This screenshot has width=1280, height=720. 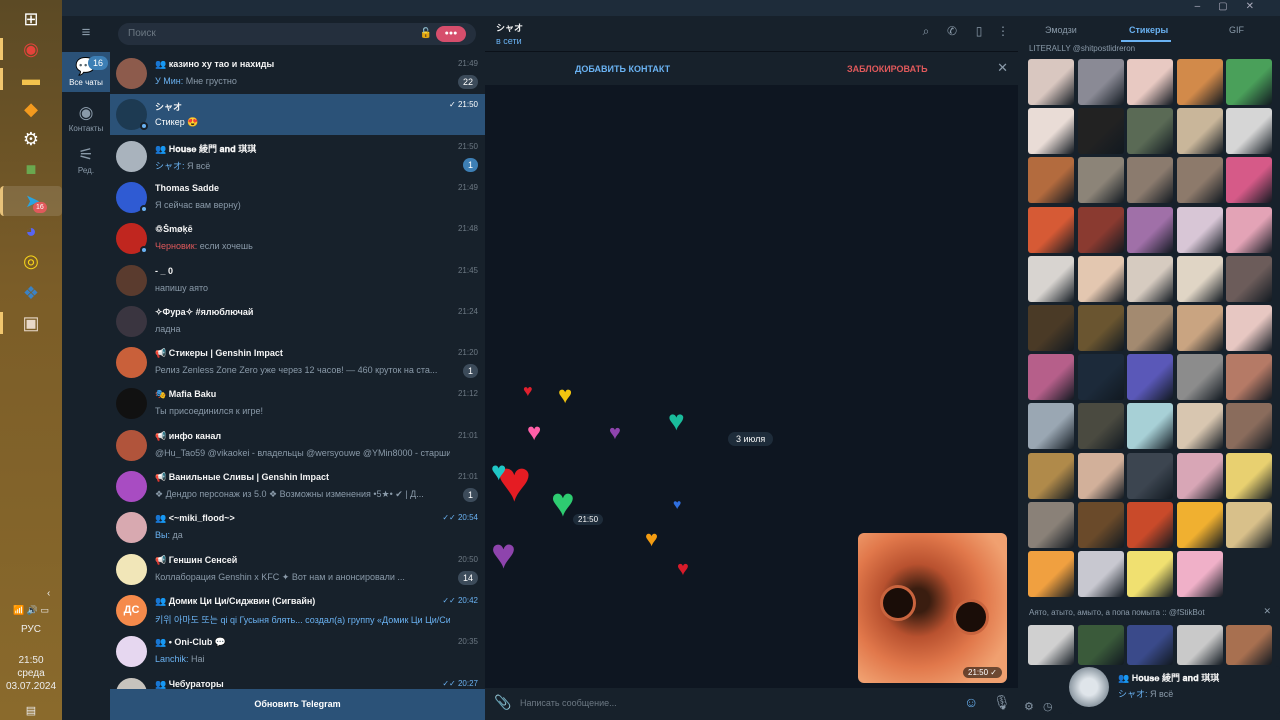 What do you see at coordinates (297, 238) in the screenshot?
I see `chat-row: ♲Šmøķē 21:48 Черновик: если хочешь` at bounding box center [297, 238].